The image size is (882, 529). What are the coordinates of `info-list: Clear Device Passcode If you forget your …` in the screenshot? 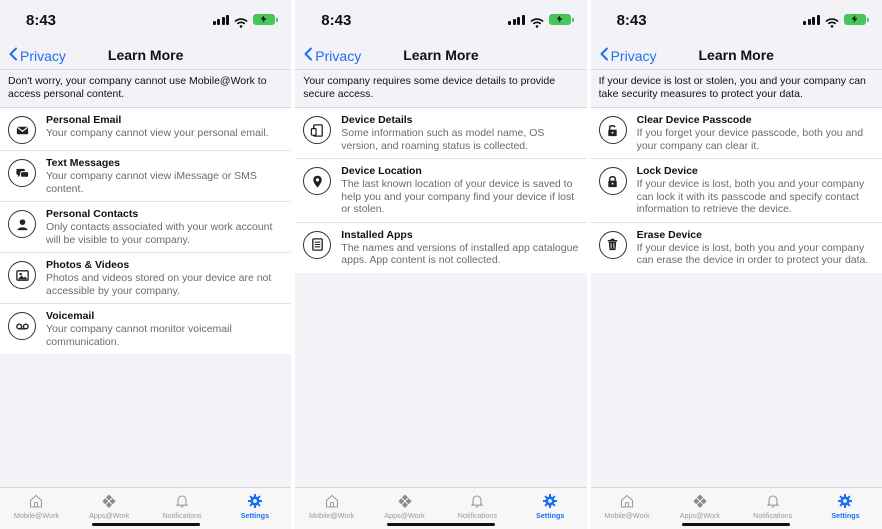 It's located at (736, 190).